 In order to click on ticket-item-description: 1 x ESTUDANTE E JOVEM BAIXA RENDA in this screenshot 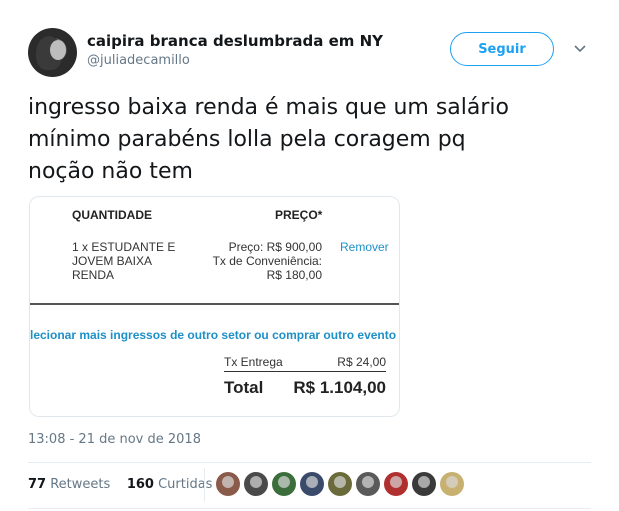, I will do `click(132, 261)`.